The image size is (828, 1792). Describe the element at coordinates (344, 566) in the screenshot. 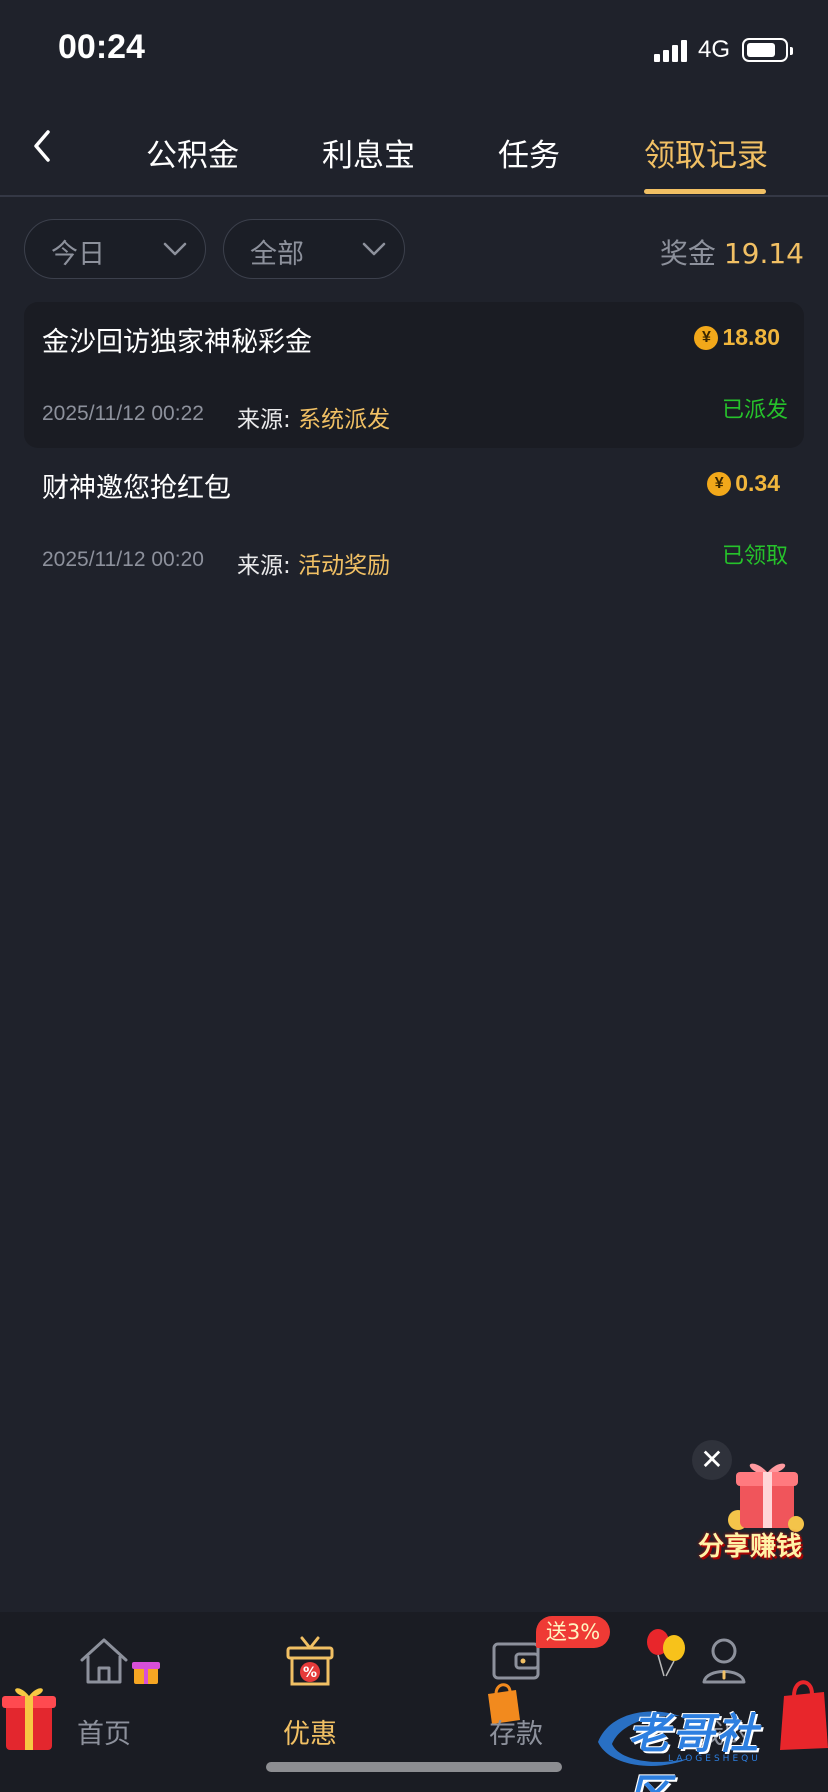

I see `source-value: 活动奖励` at that location.